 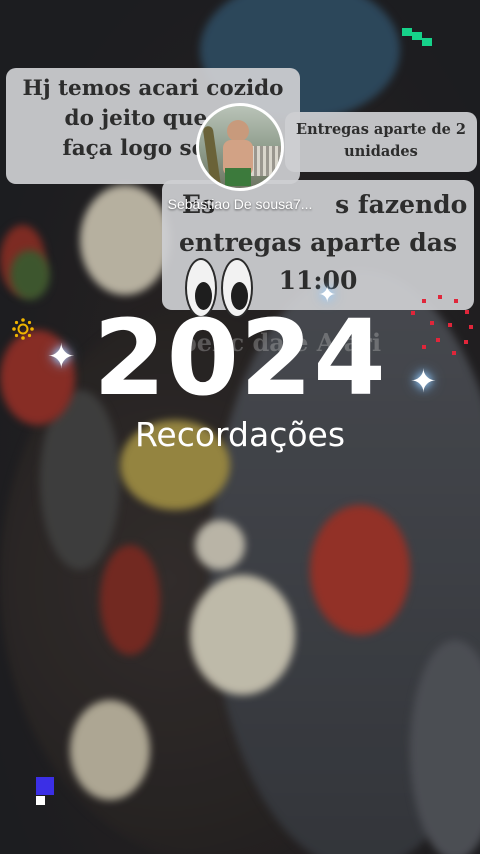 What do you see at coordinates (240, 434) in the screenshot?
I see `memories-subtitle: Recordações` at bounding box center [240, 434].